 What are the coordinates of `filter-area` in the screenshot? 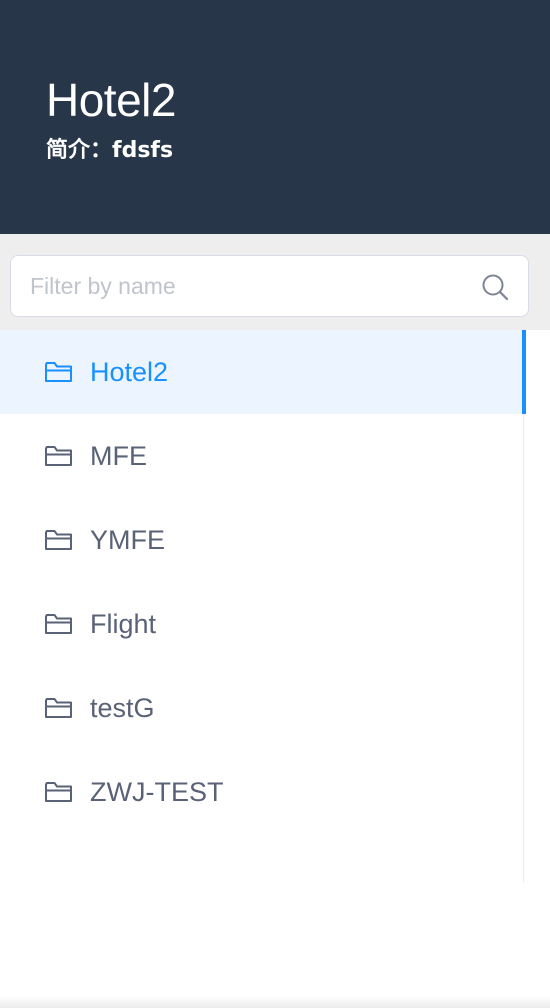 It's located at (275, 282).